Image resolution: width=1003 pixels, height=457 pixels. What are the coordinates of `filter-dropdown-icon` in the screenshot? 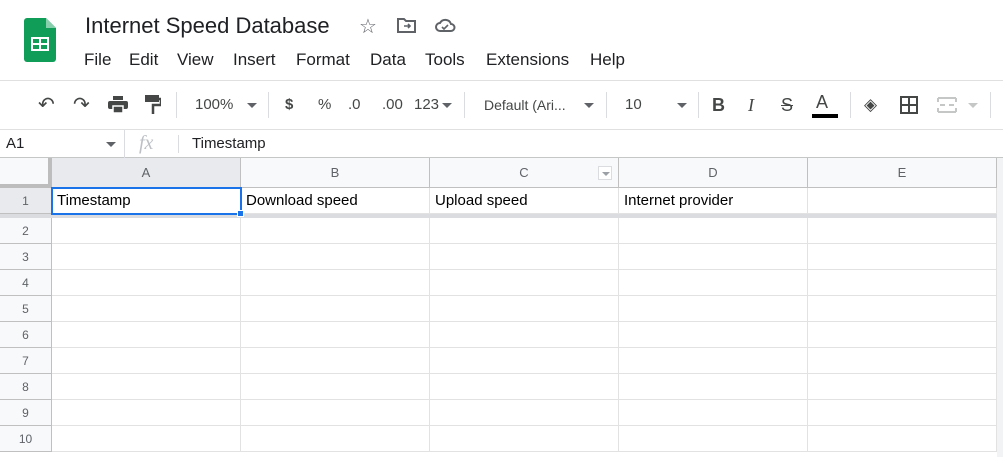 It's located at (605, 173).